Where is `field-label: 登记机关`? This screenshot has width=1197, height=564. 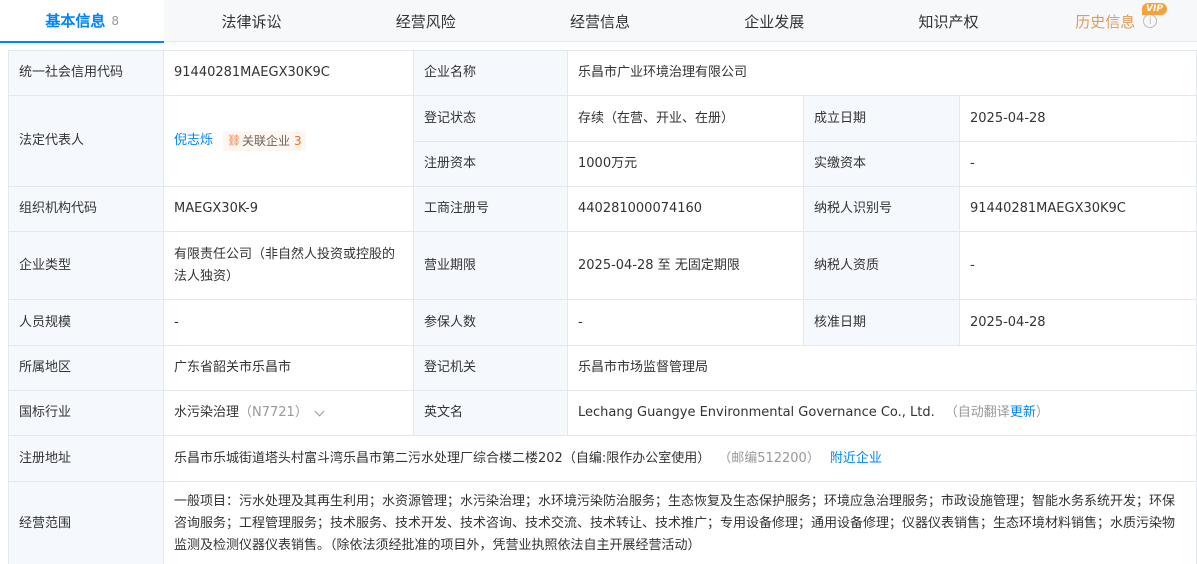
field-label: 登记机关 is located at coordinates (491, 368).